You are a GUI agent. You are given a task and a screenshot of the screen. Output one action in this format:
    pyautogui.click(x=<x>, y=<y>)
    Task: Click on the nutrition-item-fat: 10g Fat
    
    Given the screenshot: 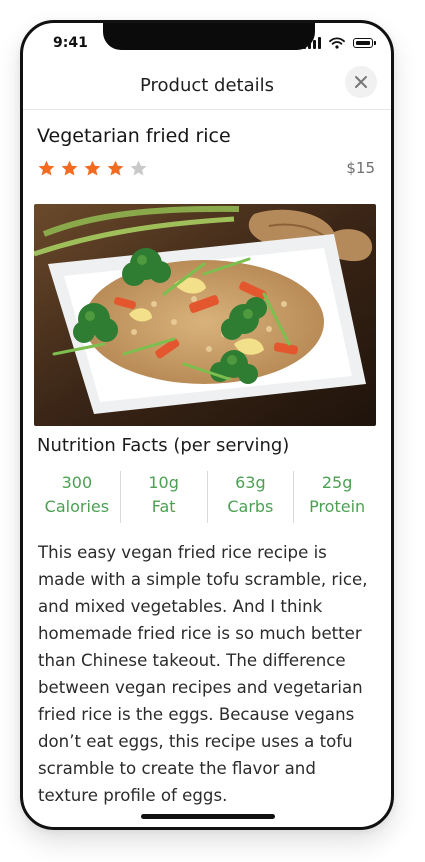 What is the action you would take?
    pyautogui.click(x=164, y=497)
    